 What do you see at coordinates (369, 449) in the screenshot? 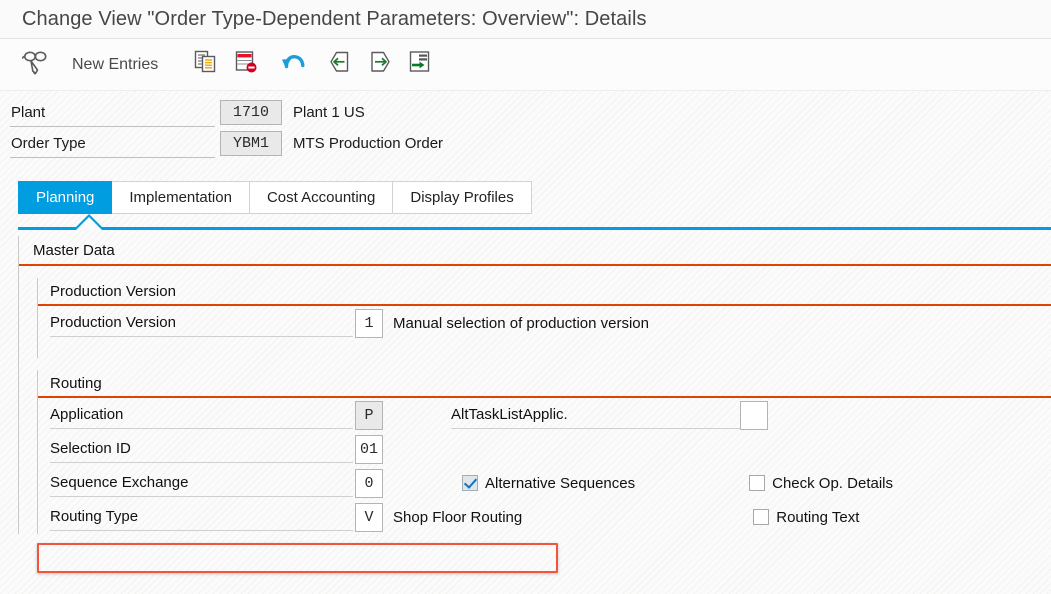
I see `selection-id-input: 01` at bounding box center [369, 449].